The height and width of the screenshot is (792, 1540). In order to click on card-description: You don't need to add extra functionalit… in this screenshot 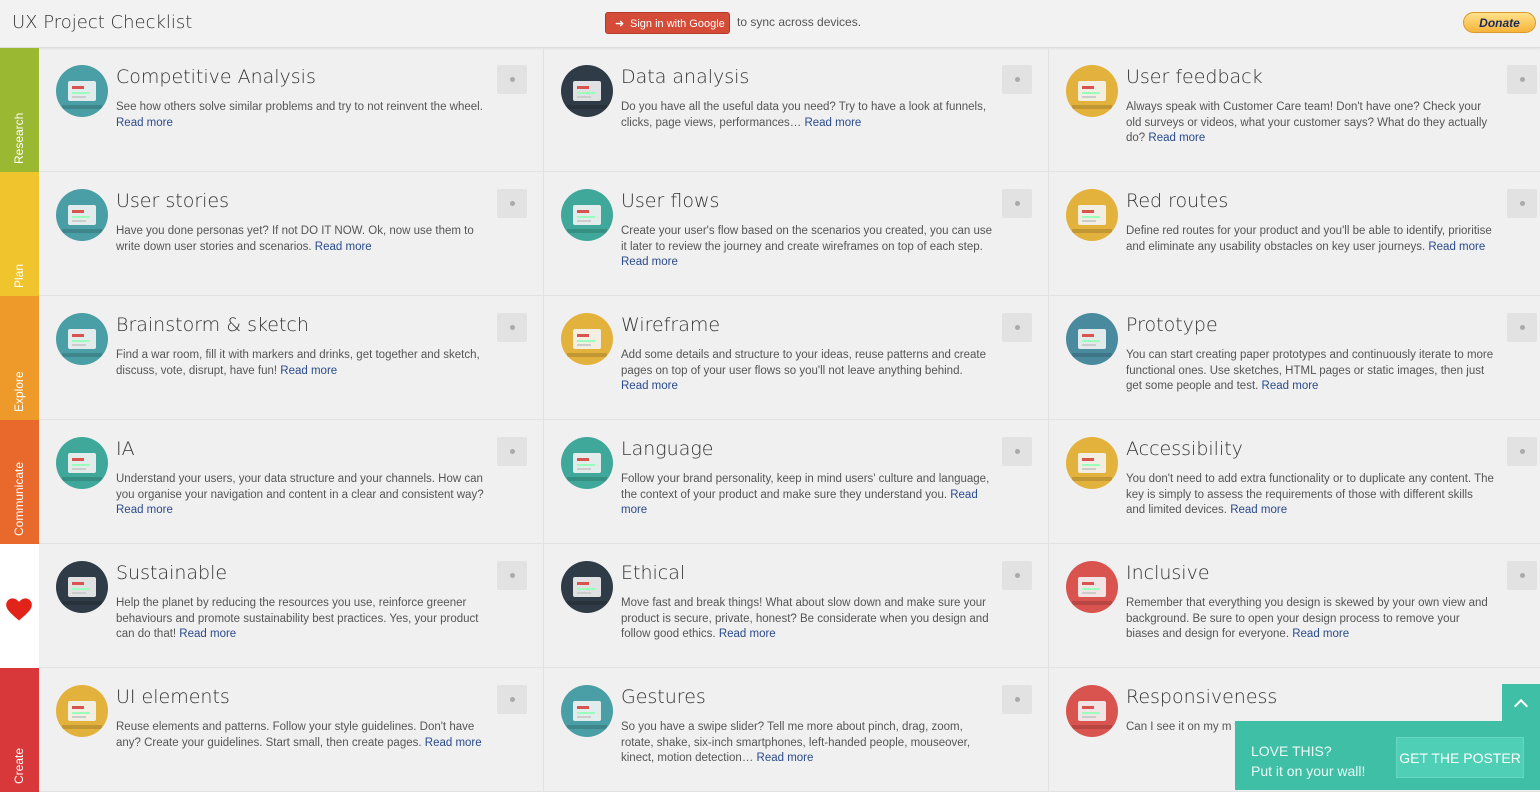, I will do `click(1310, 495)`.